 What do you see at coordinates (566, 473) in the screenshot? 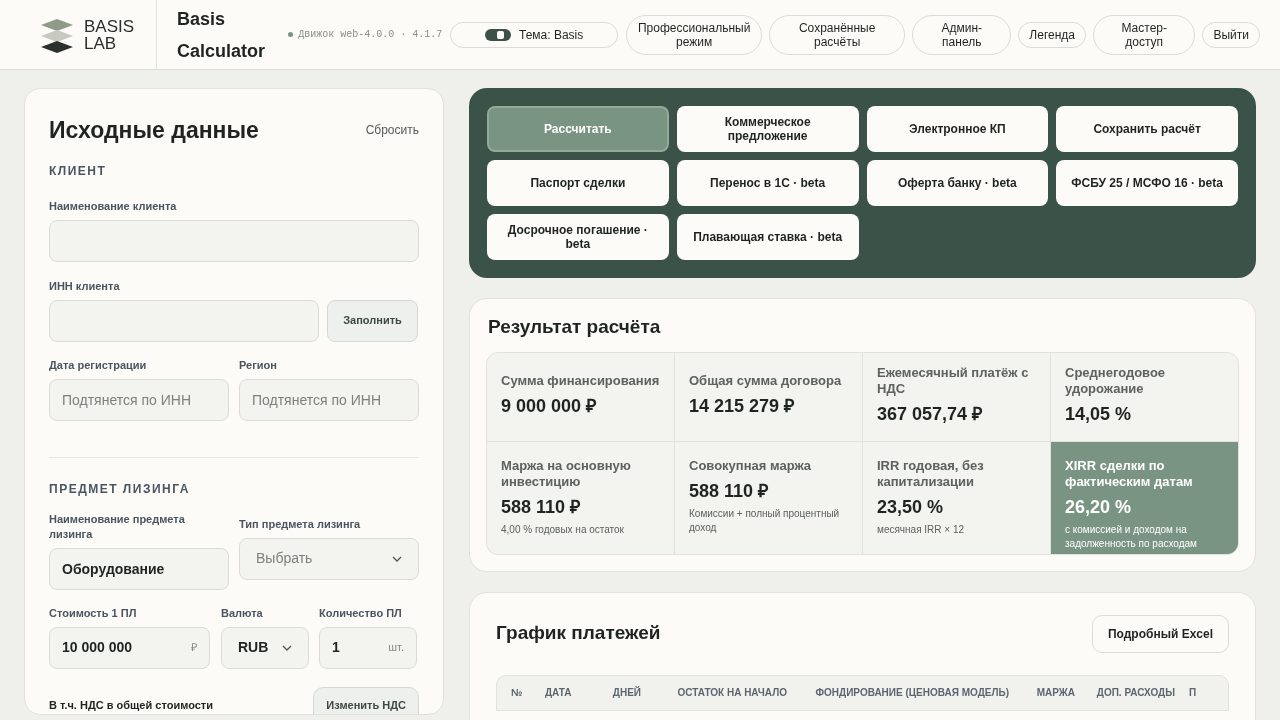
I see `metric-label: Маржа на основную инвестицию` at bounding box center [566, 473].